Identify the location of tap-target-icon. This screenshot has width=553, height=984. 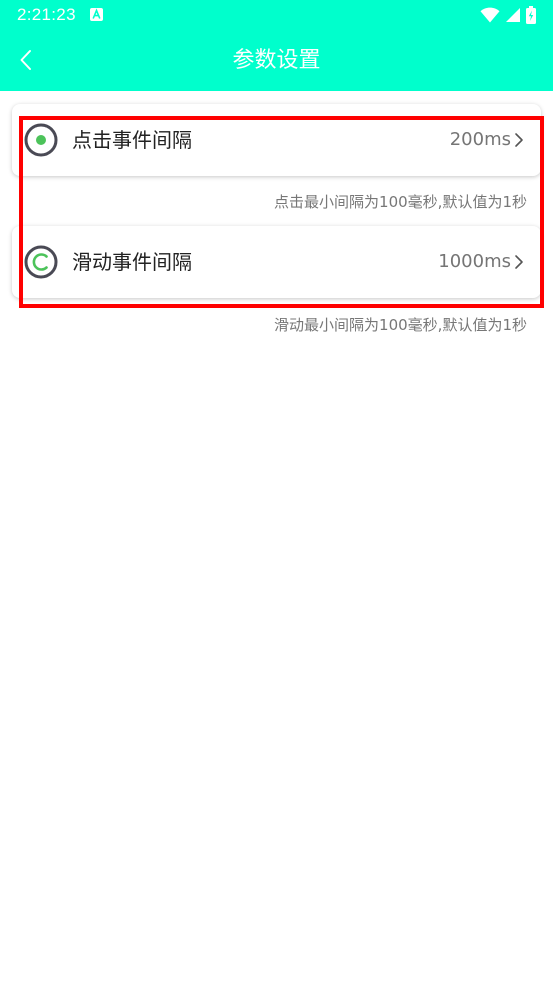
(41, 140).